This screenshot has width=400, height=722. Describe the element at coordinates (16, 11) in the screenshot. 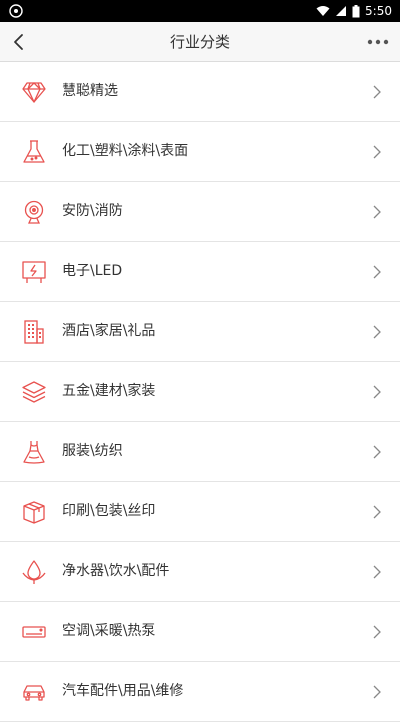

I see `notification-icon` at that location.